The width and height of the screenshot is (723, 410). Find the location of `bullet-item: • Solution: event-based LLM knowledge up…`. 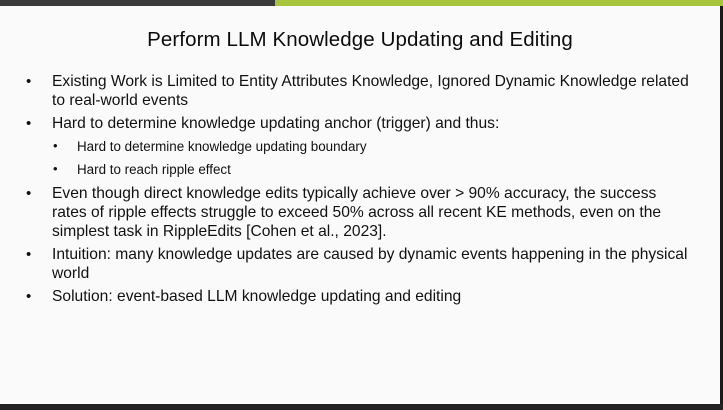

bullet-item: • Solution: event-based LLM knowledge up… is located at coordinates (359, 296).